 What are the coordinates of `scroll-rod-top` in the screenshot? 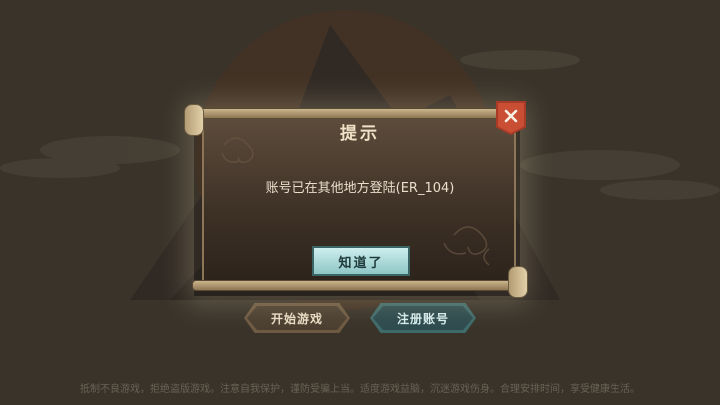 It's located at (358, 113).